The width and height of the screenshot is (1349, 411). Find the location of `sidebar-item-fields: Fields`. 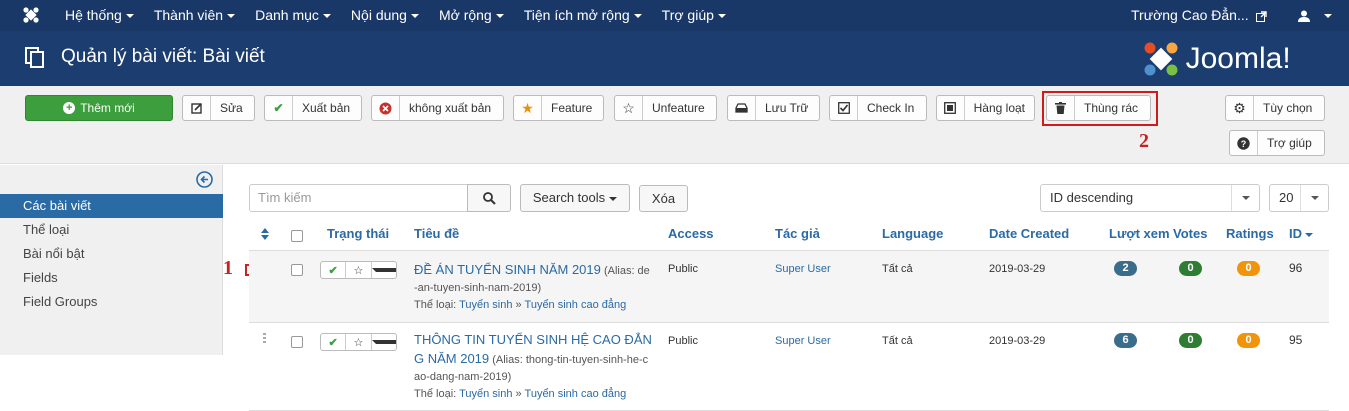

sidebar-item-fields: Fields is located at coordinates (111, 278).